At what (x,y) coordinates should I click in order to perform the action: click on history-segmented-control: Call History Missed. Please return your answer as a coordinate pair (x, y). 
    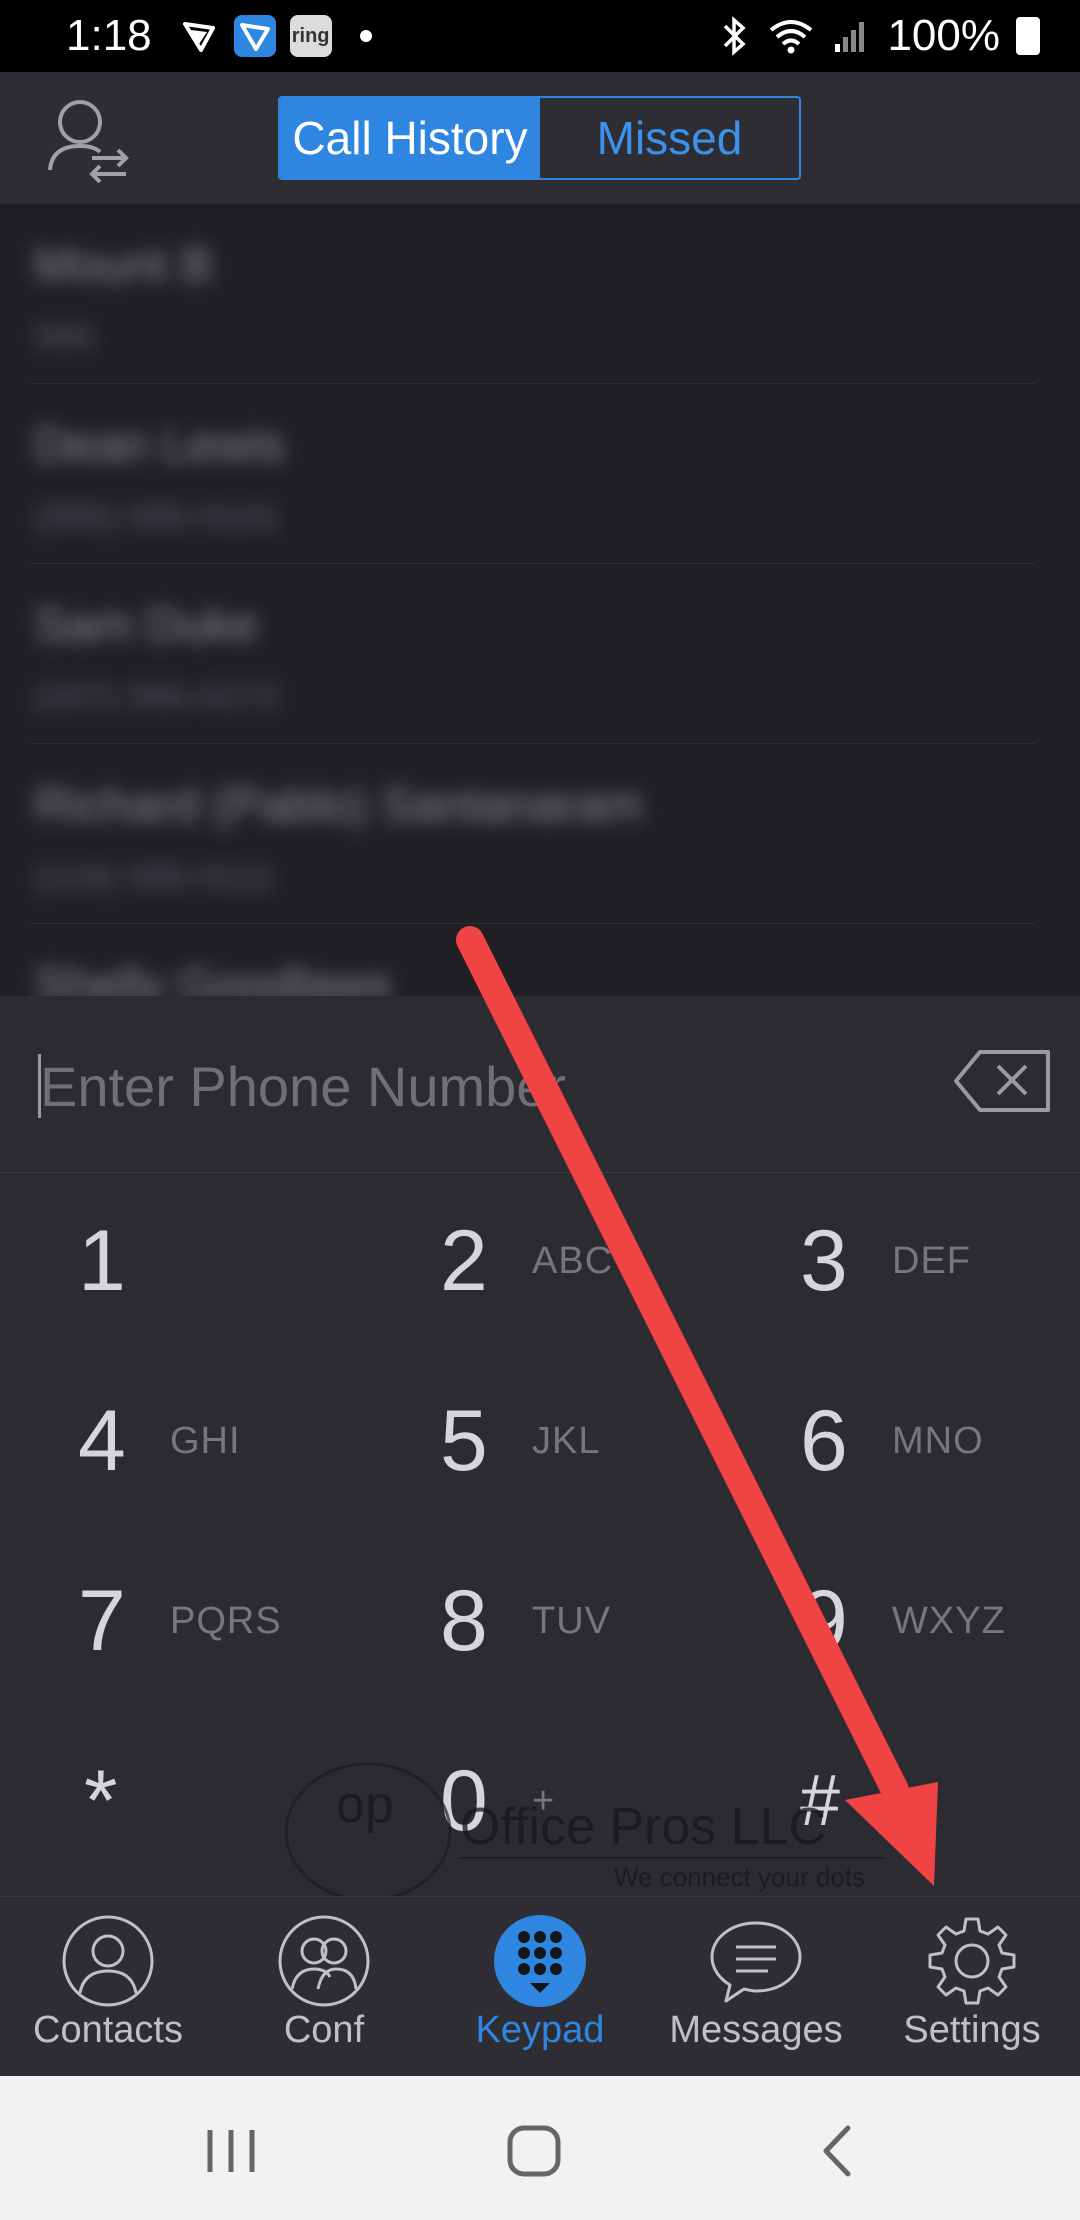
    Looking at the image, I should click on (539, 138).